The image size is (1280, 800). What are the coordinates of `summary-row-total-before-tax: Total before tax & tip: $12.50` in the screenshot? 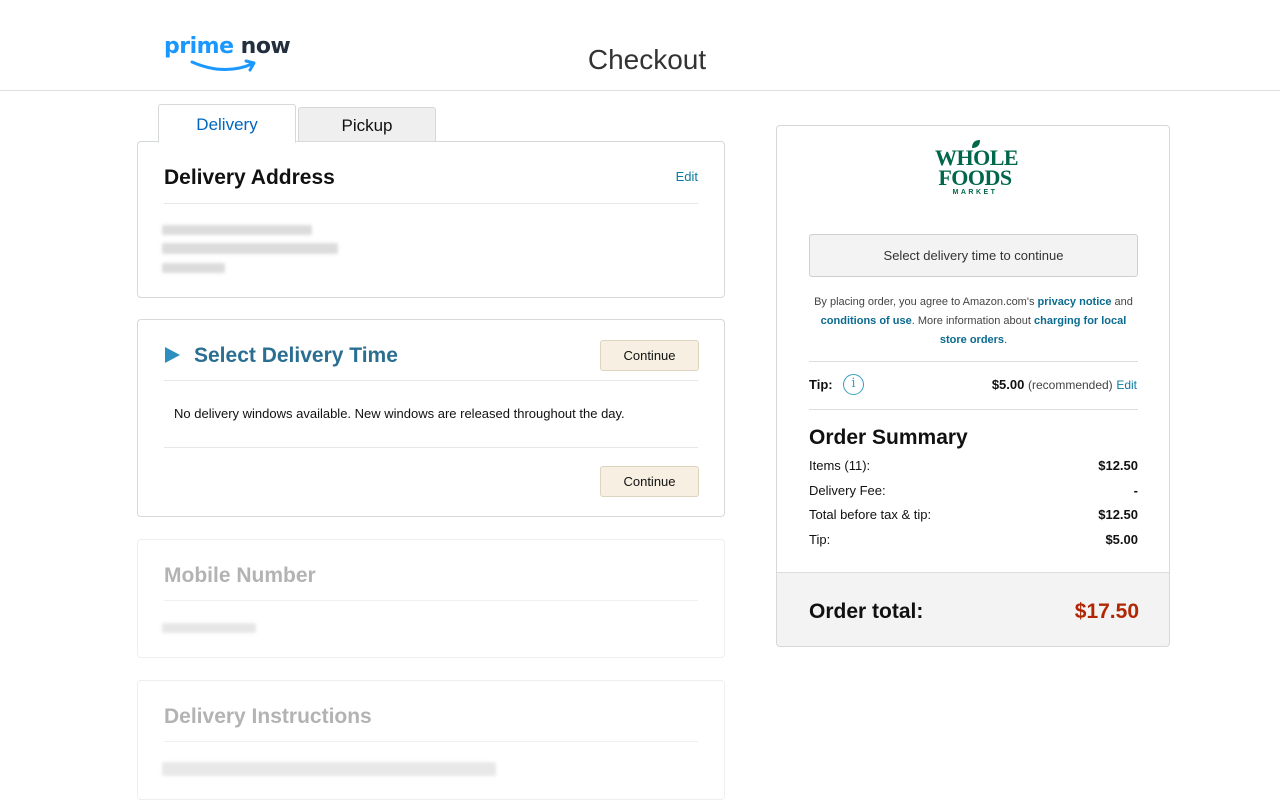 It's located at (973, 514).